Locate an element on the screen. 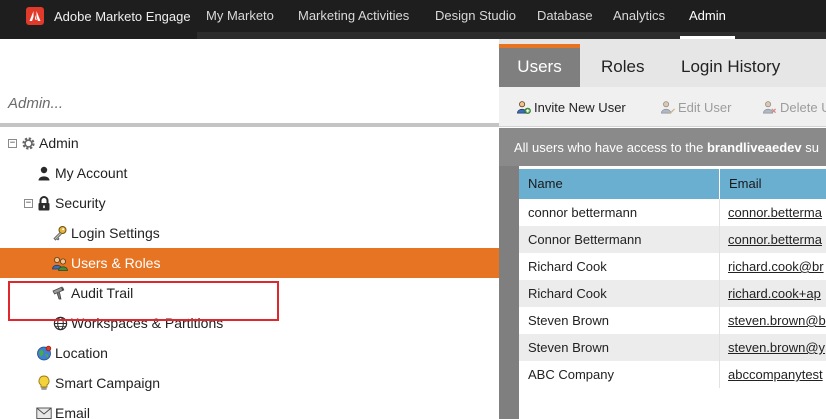  tree-label: Admin is located at coordinates (59, 143).